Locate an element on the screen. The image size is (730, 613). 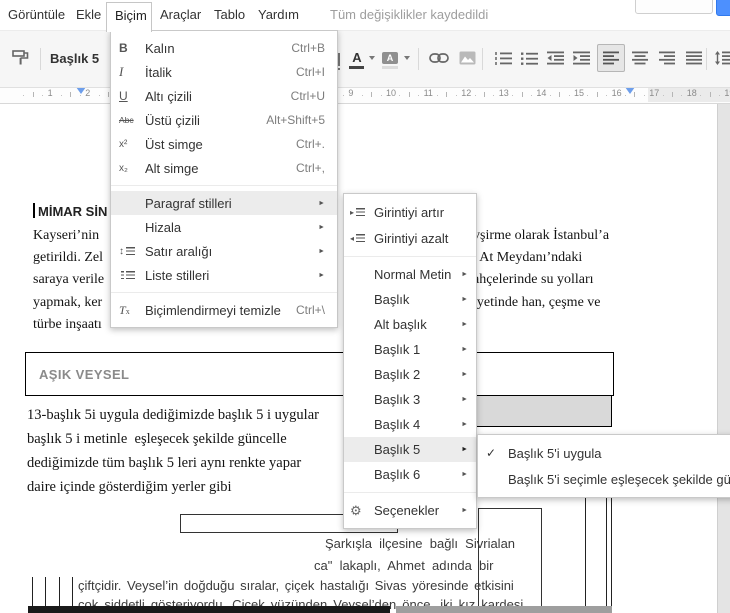
menu-item-baslik5-uygula: ✓ Başlık 5'i uygula is located at coordinates (604, 453).